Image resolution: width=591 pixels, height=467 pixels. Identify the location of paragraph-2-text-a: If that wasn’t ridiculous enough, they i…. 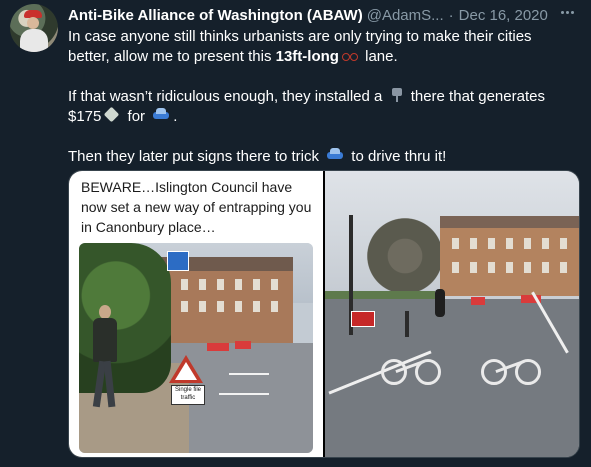
(227, 96).